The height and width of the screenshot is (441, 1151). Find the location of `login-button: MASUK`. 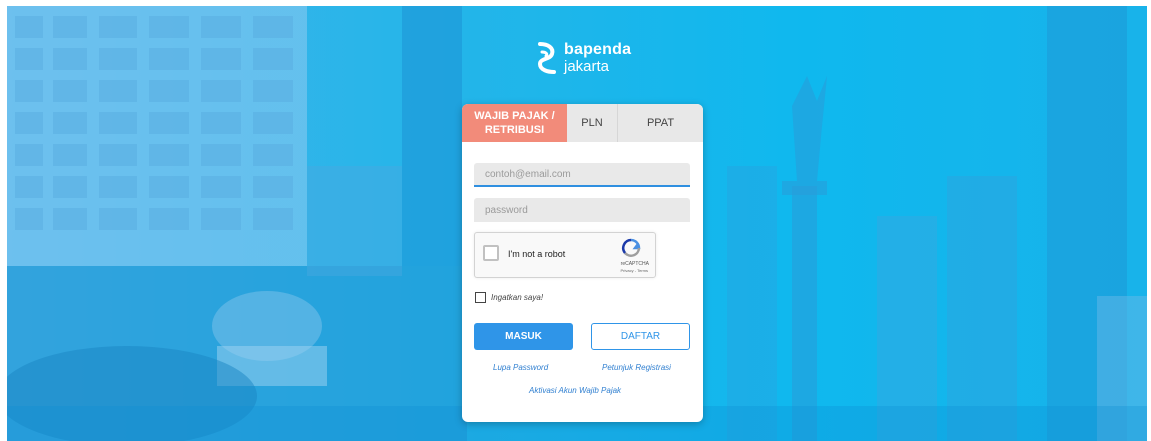

login-button: MASUK is located at coordinates (523, 336).